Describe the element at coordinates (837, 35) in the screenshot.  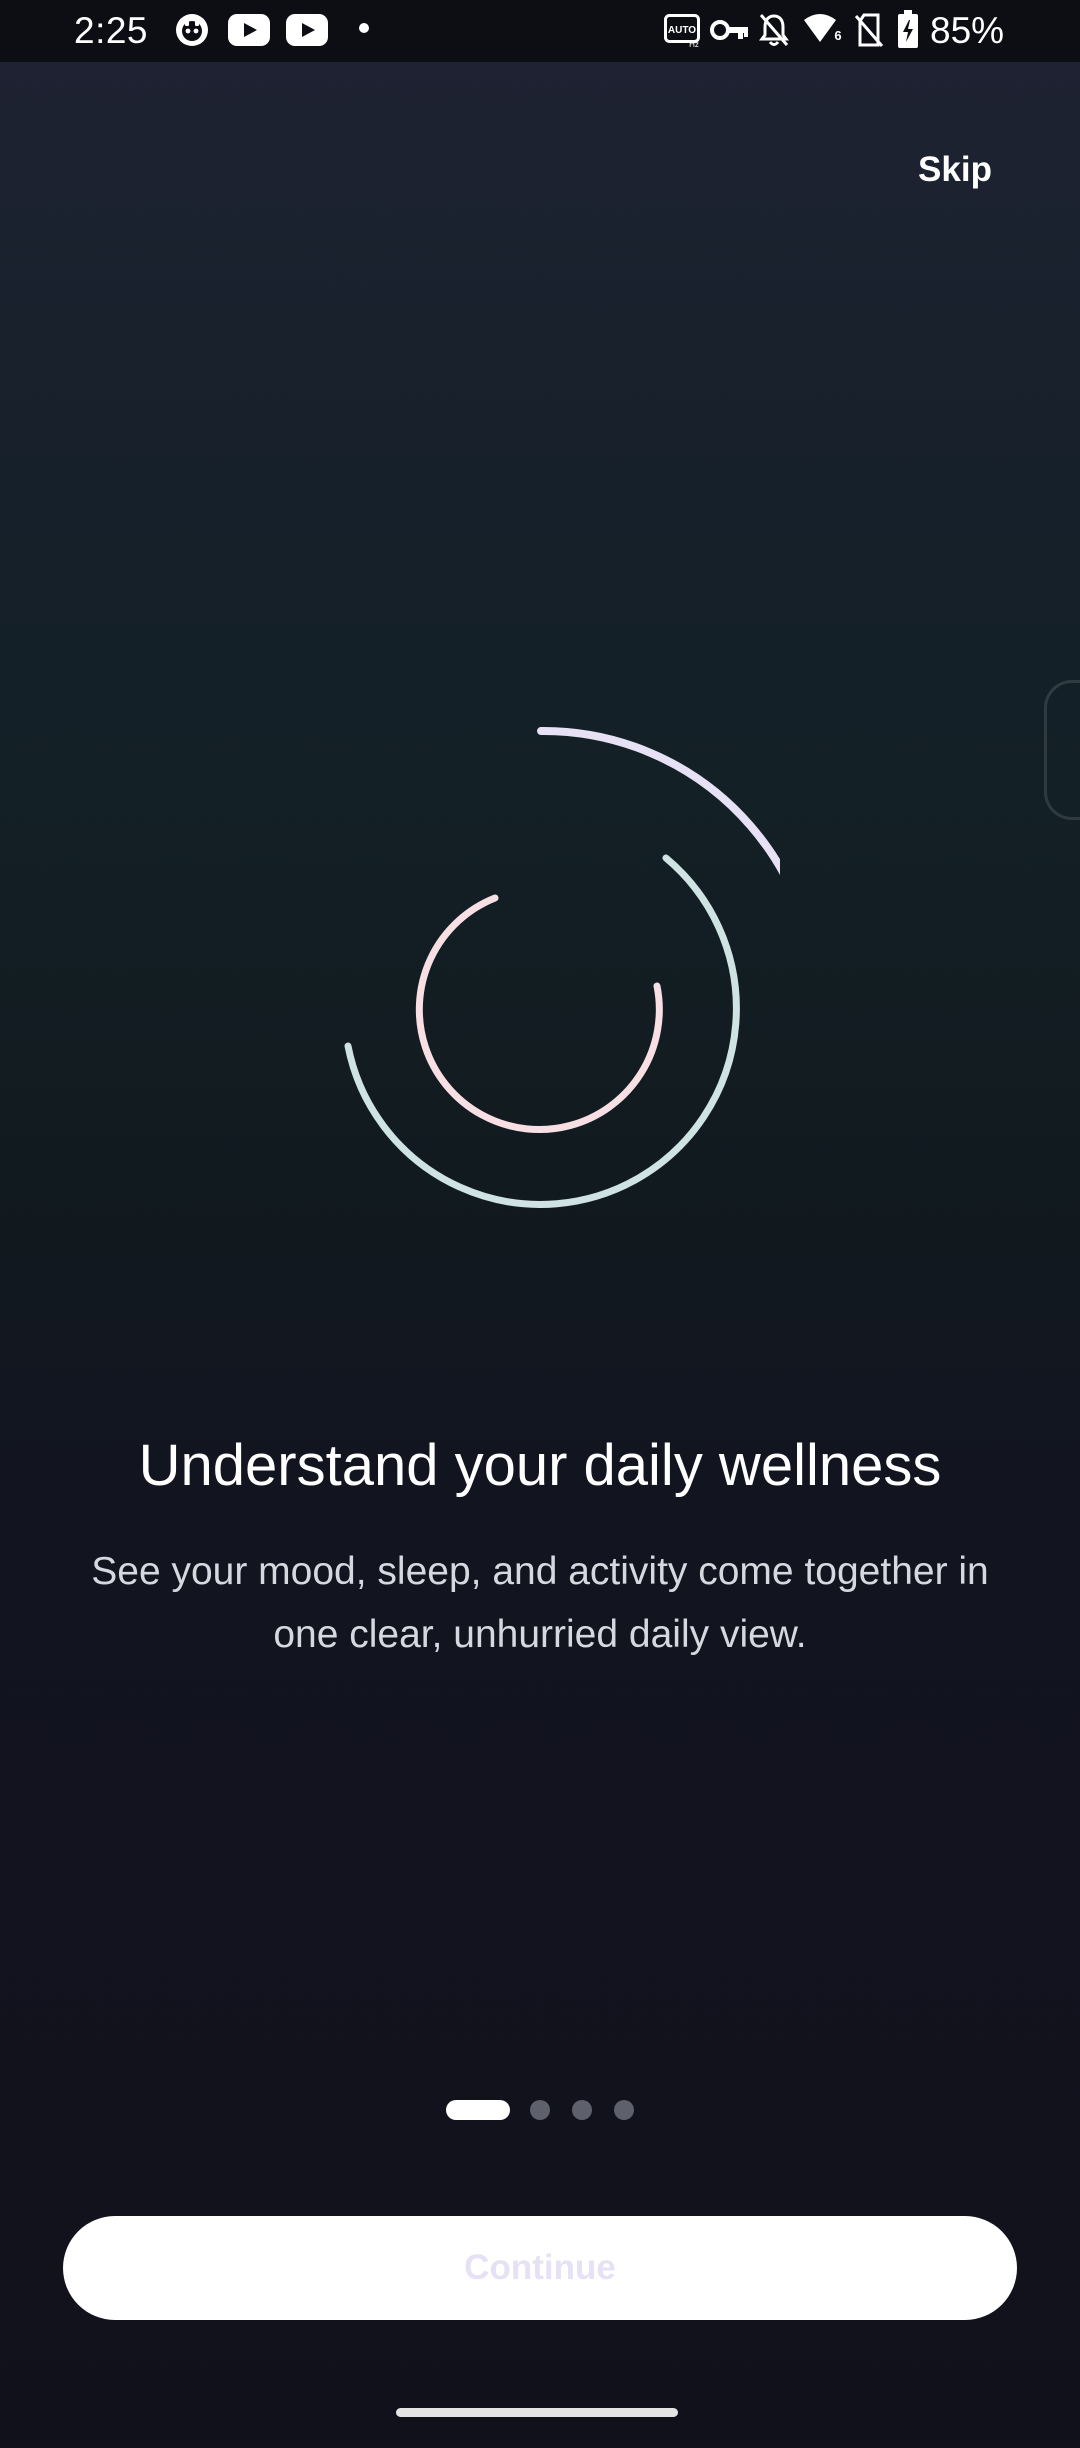
I see `svg-text: 6` at that location.